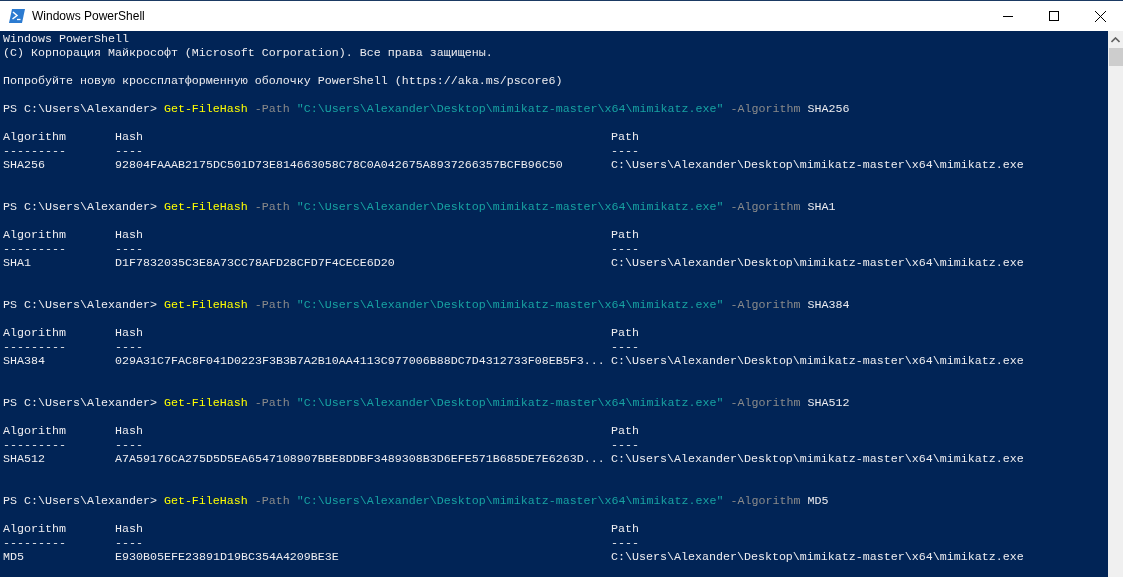  I want to click on command-line: PS C:\Users\Alexander> Get-FileHash -Path "C:\Users\Alexander\Desktop\mimikatz-master\x64\mimikatz.exe" -Algorithm MD5, so click(416, 501).